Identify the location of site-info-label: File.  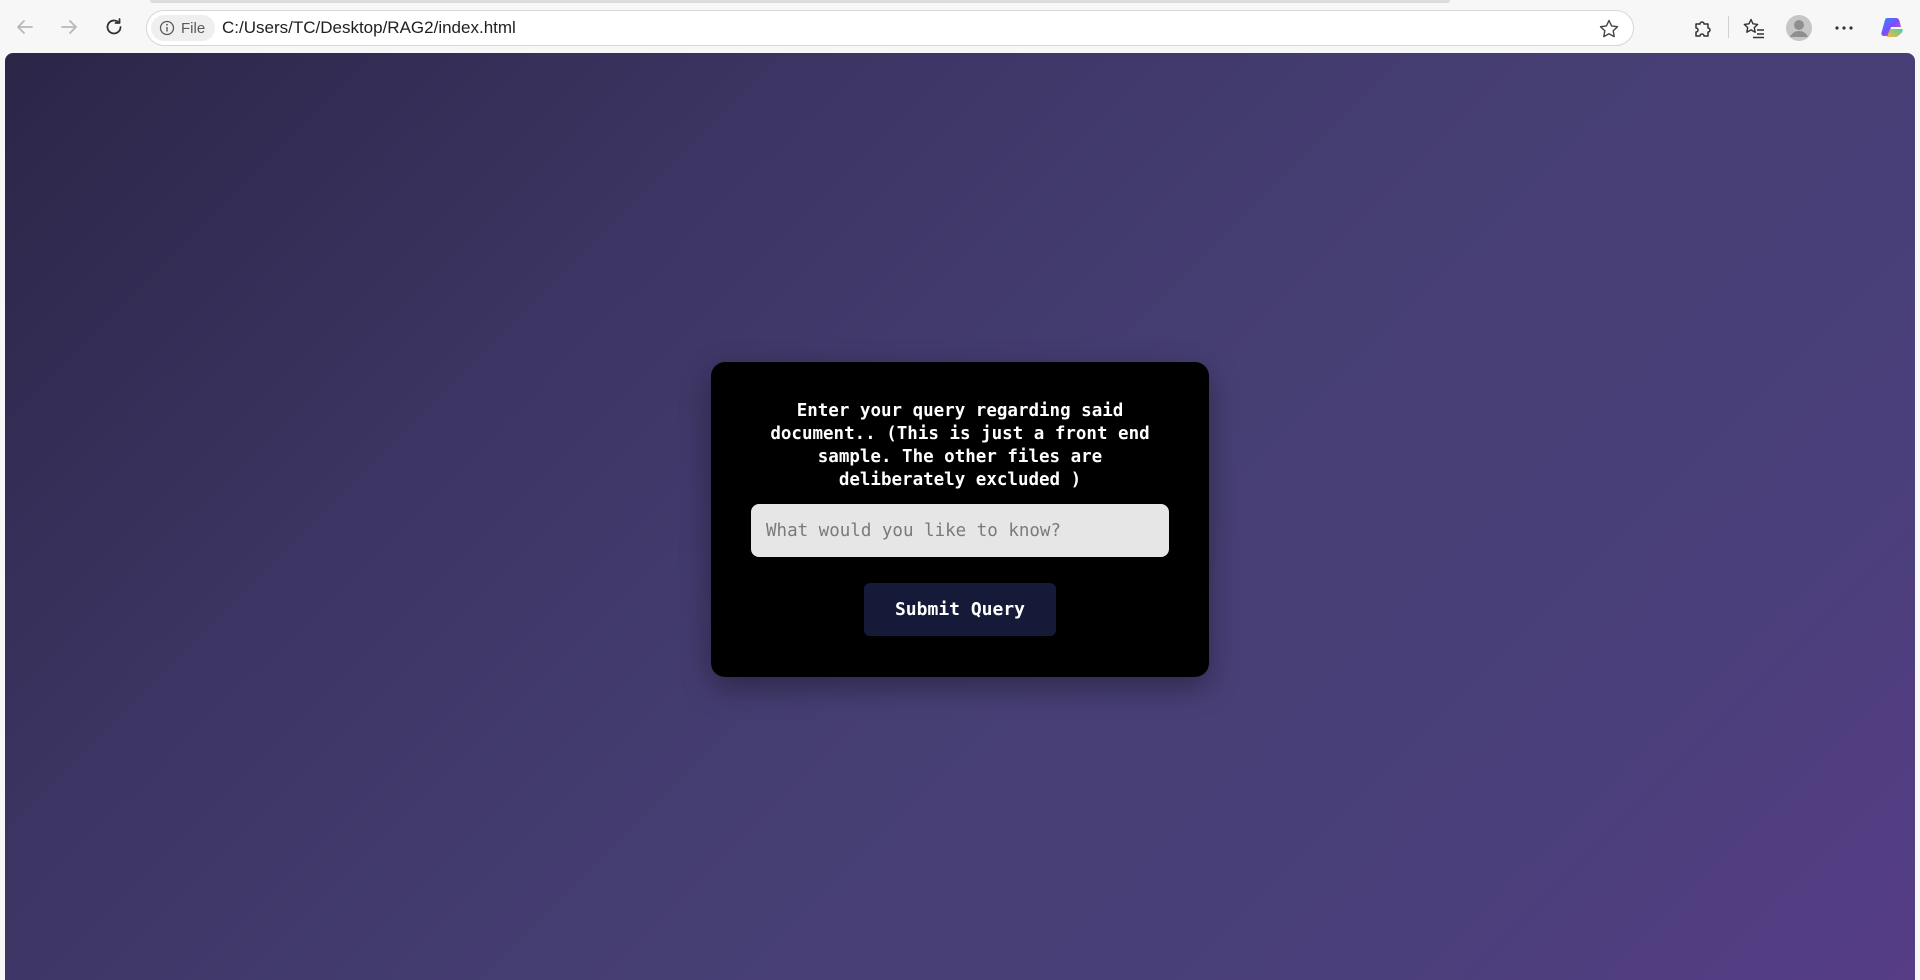
(193, 28).